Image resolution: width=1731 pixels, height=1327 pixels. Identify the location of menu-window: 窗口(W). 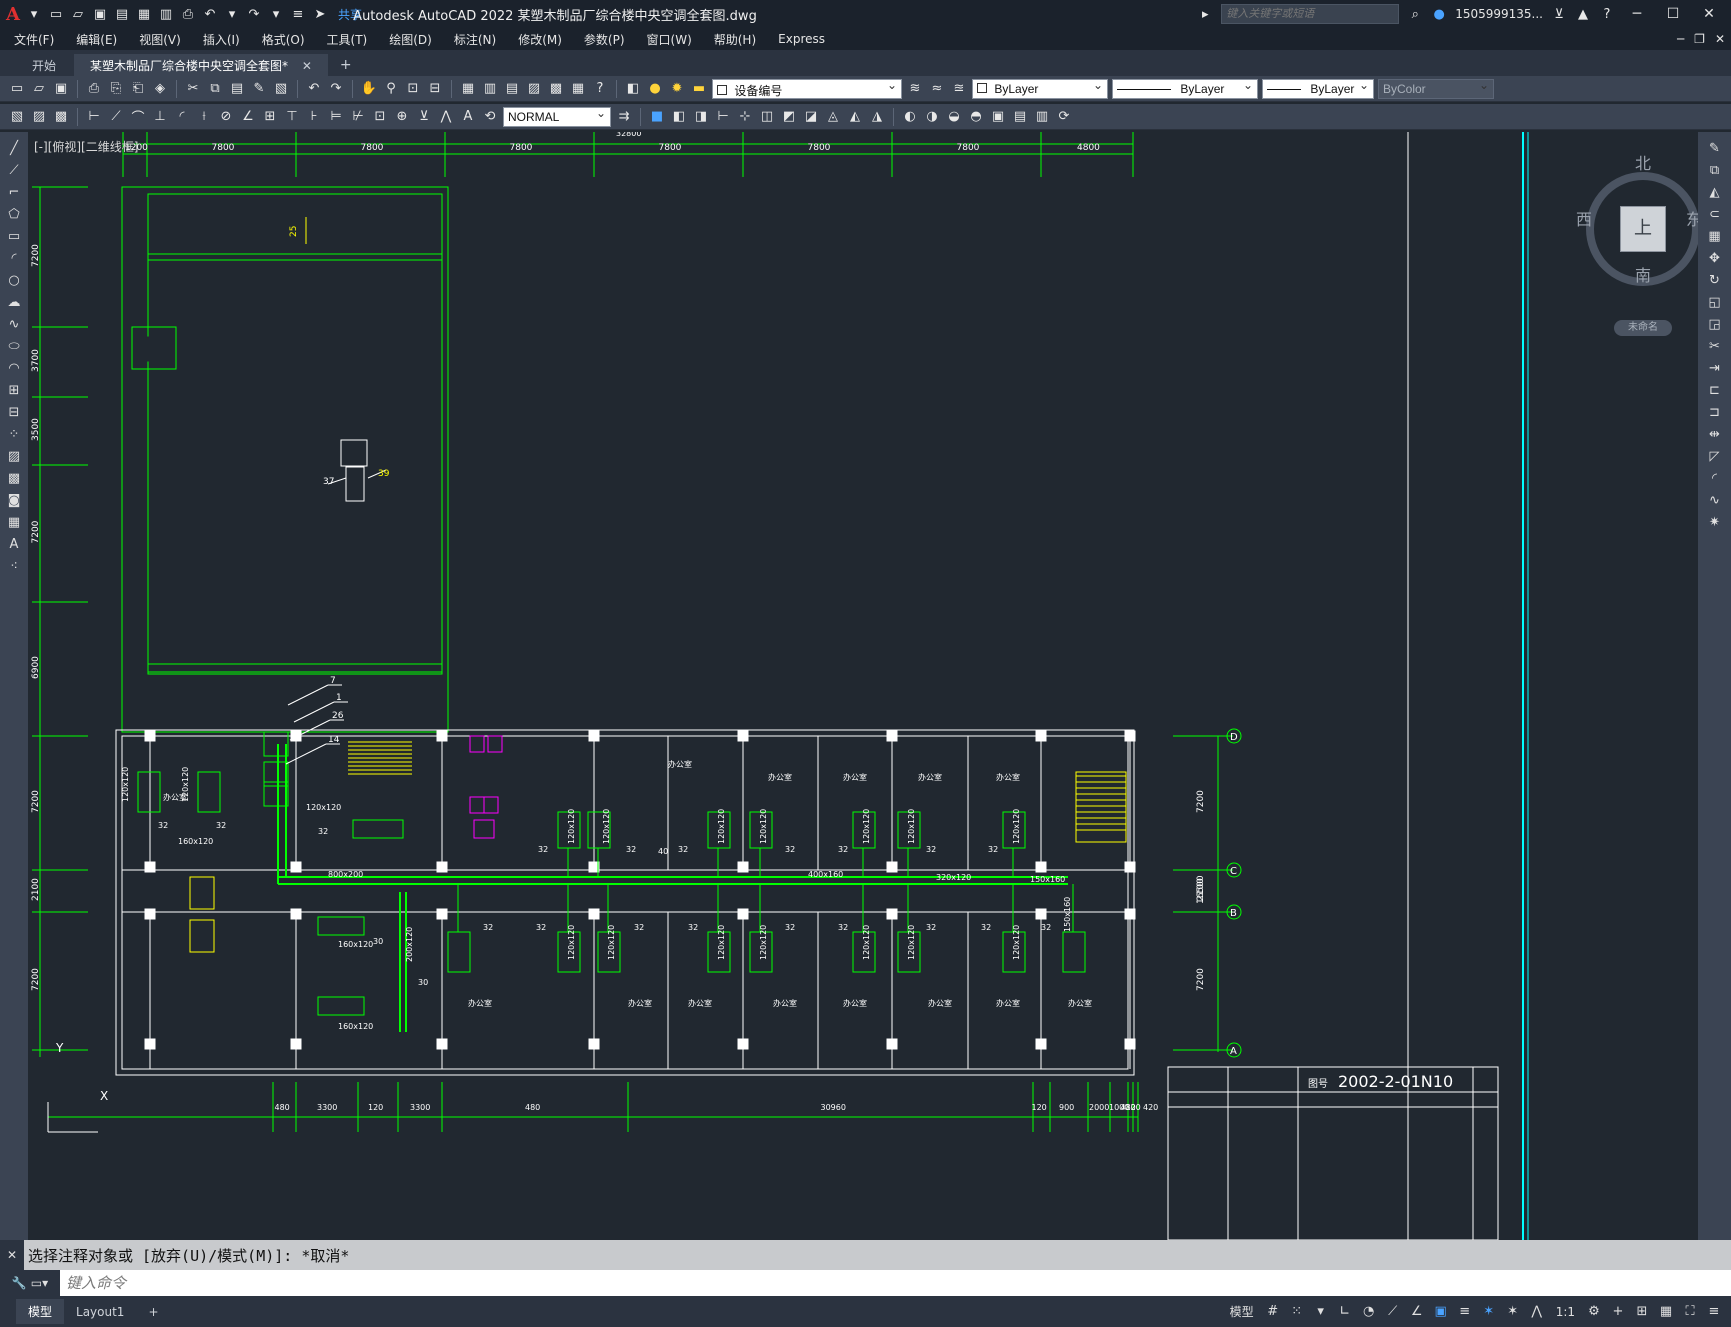
(669, 39).